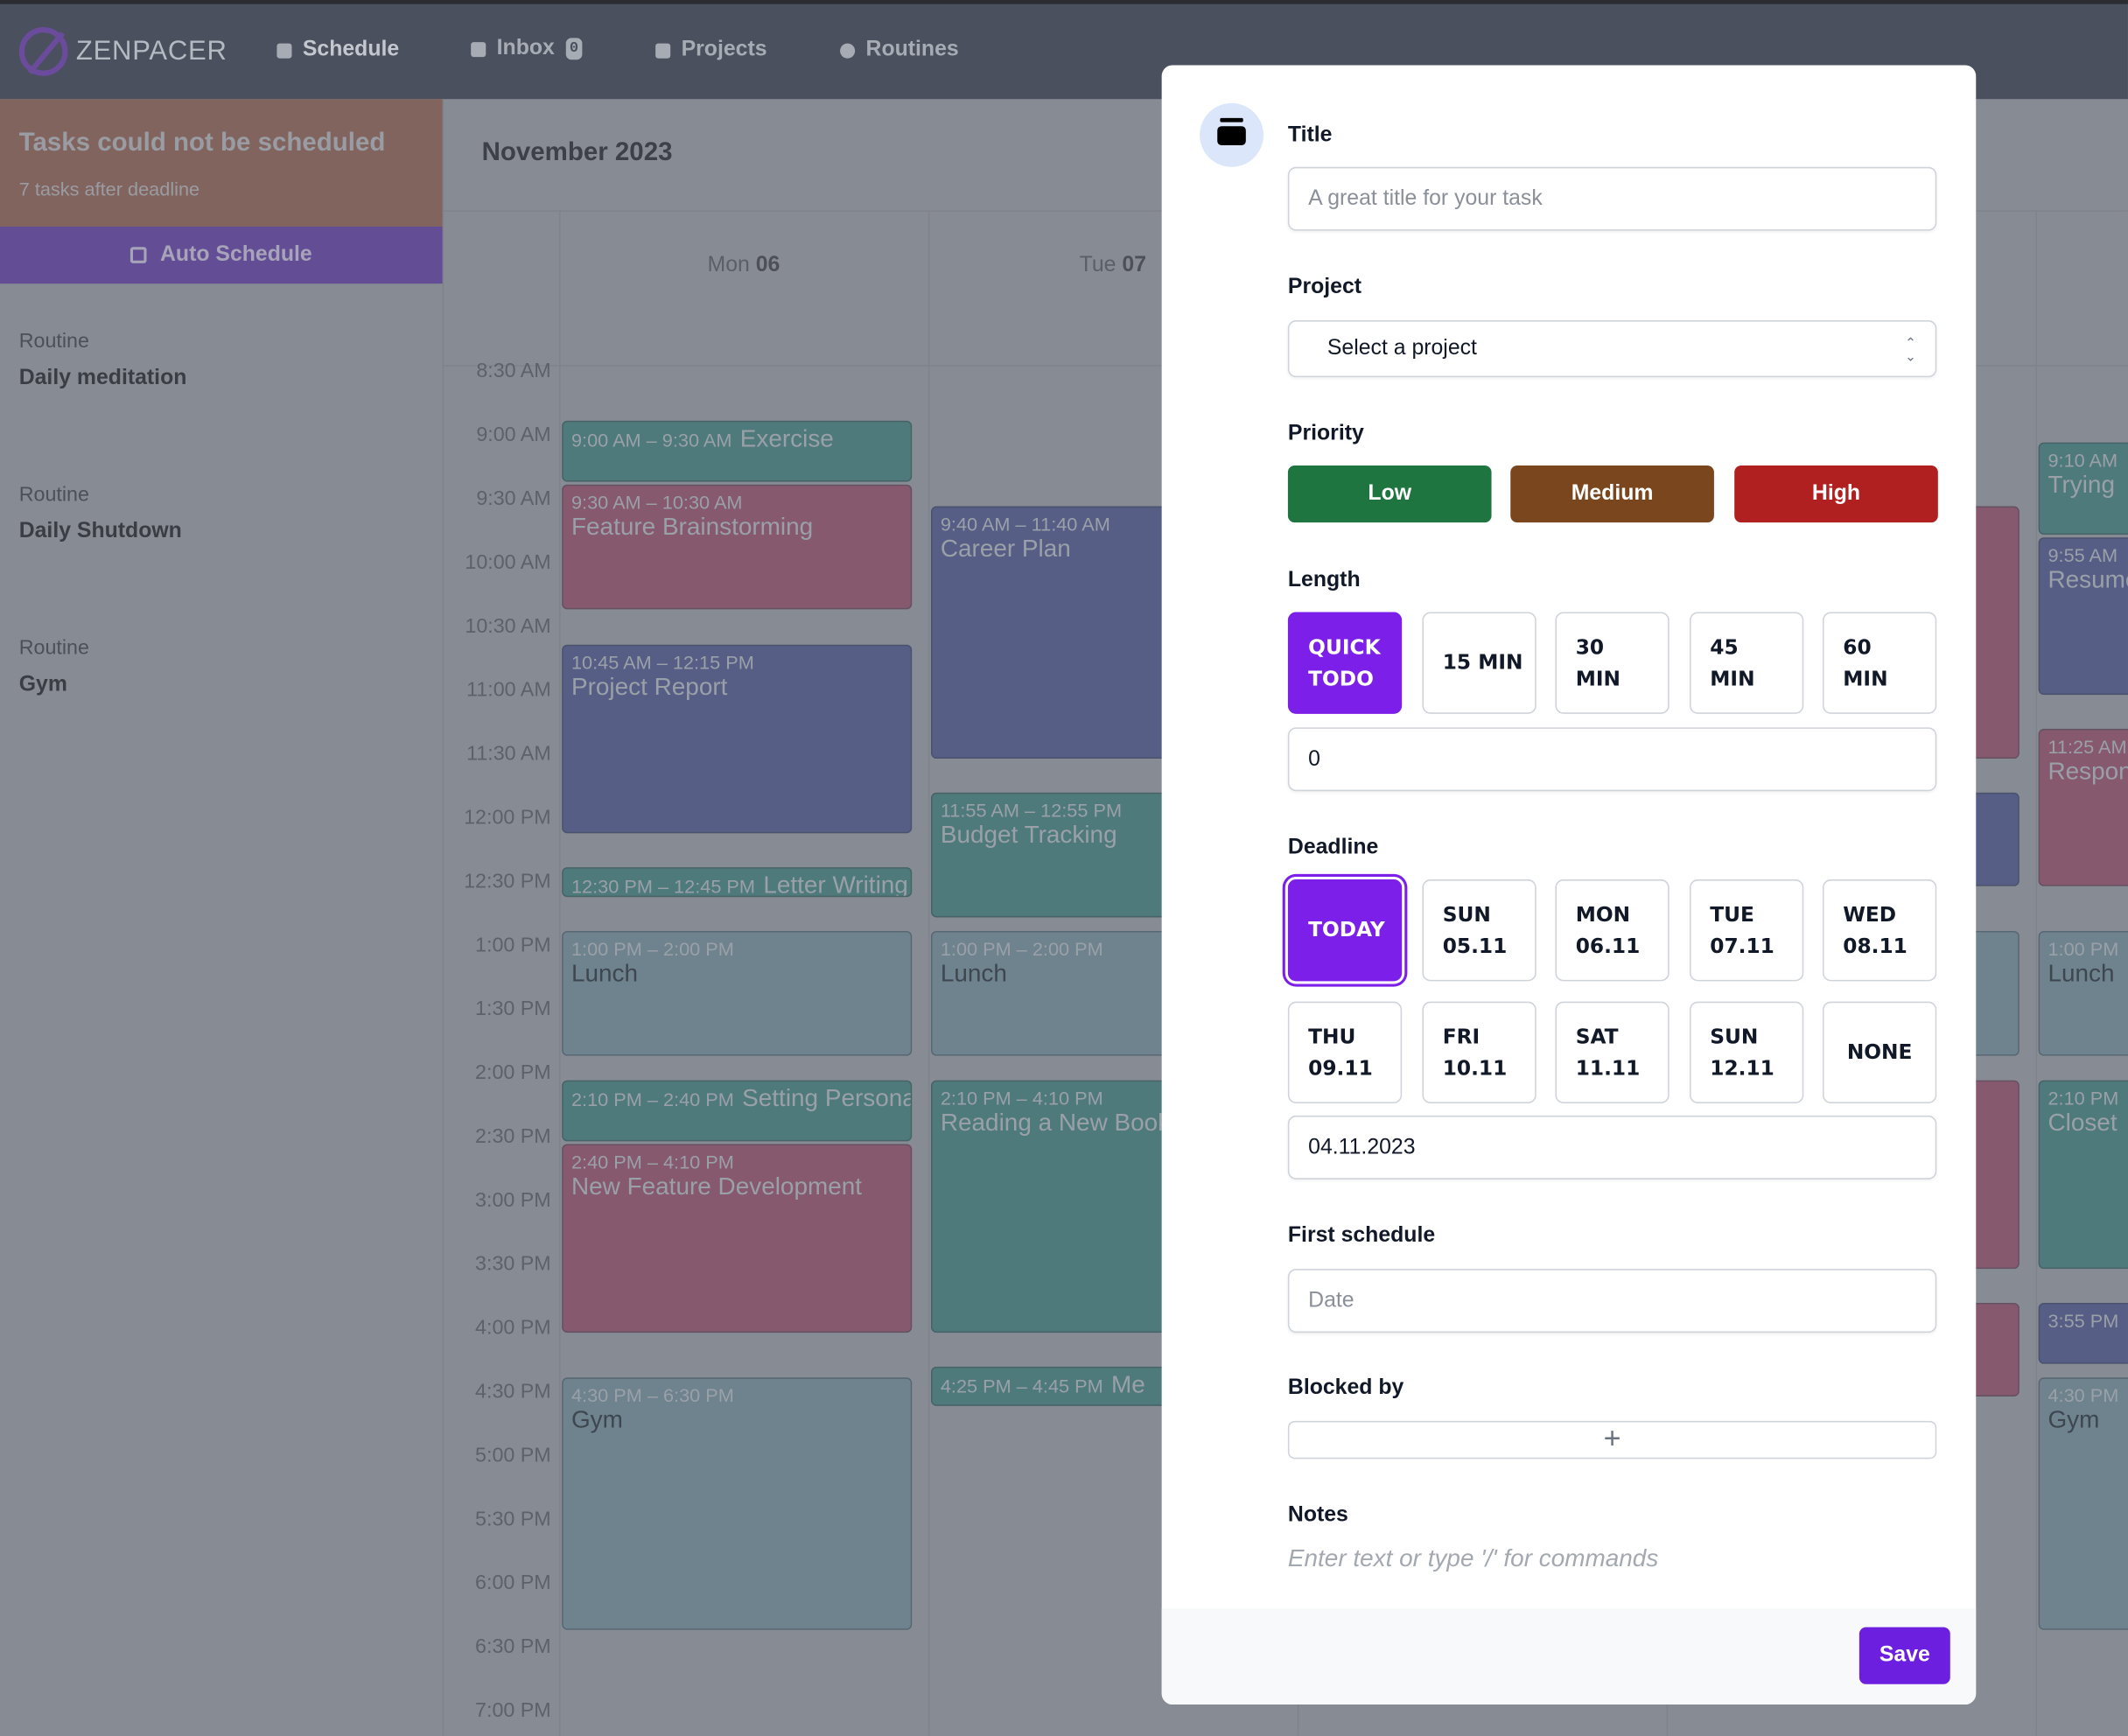 The width and height of the screenshot is (2128, 1736). I want to click on calendar-event: 2:10 PM – 2:40 PM Setting Personal Goals, so click(737, 1110).